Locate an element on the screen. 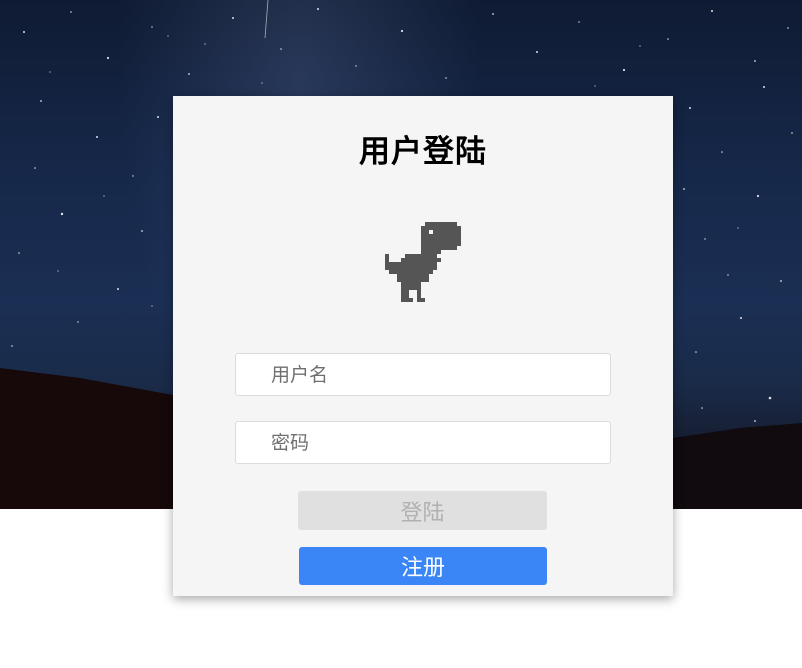  left-hill is located at coordinates (86, 438).